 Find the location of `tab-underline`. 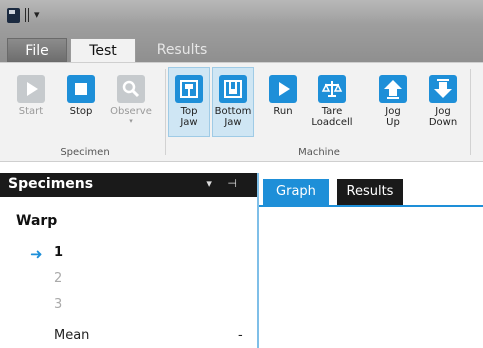

tab-underline is located at coordinates (371, 206).